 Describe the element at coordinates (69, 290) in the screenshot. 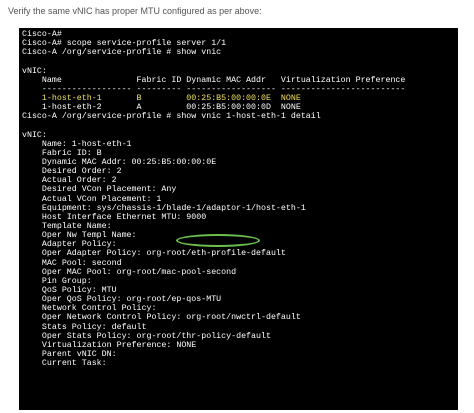

I see `detail-line: QoS Policy: MTU` at that location.